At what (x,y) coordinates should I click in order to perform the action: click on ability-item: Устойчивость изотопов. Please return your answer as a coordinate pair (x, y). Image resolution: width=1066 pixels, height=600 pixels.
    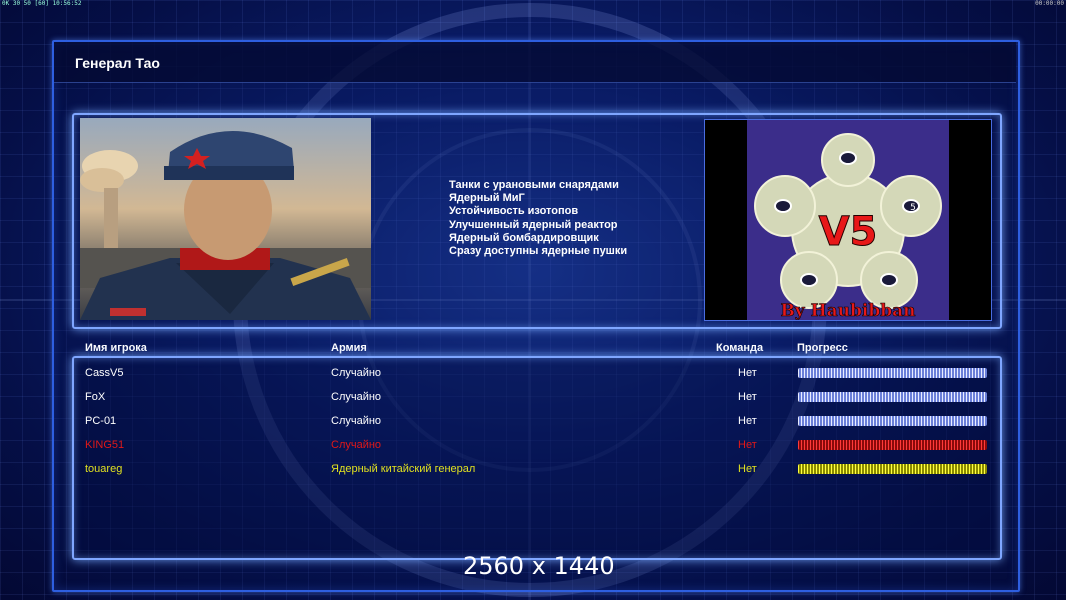
    Looking at the image, I should click on (514, 211).